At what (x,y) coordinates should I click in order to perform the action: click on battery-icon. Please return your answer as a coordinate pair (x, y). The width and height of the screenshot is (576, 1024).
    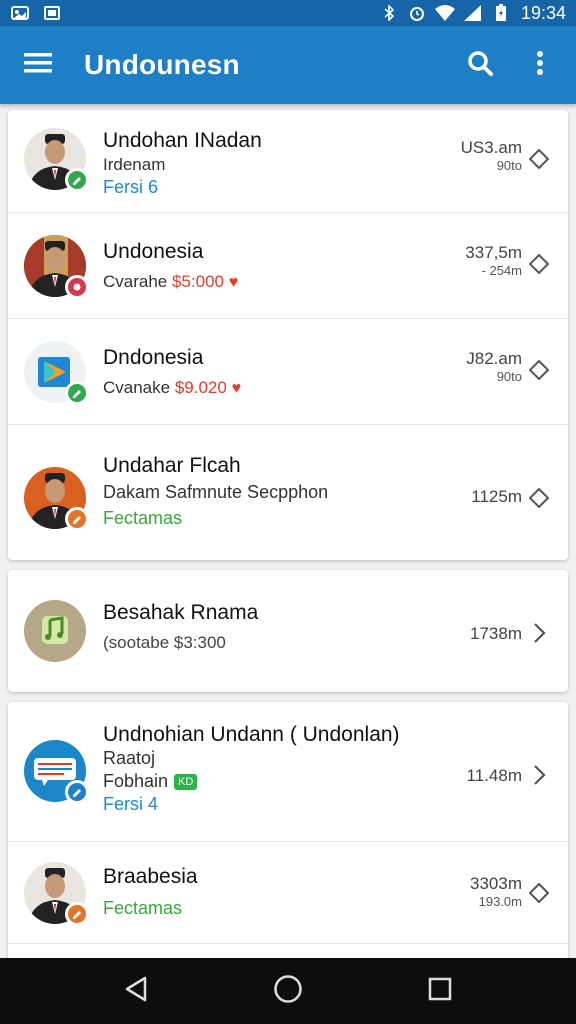
    Looking at the image, I should click on (501, 12).